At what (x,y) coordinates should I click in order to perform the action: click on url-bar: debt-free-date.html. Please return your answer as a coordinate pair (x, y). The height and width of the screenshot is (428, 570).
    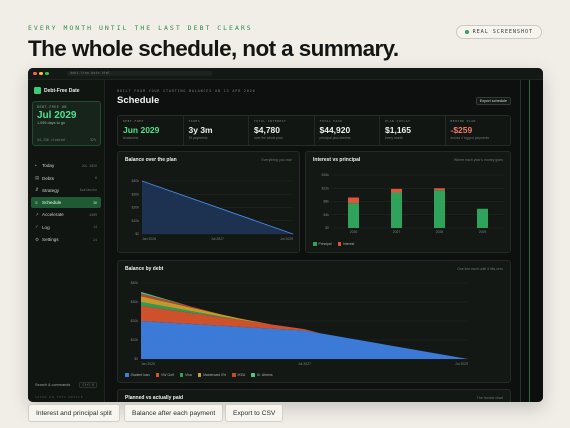
    Looking at the image, I should click on (139, 73).